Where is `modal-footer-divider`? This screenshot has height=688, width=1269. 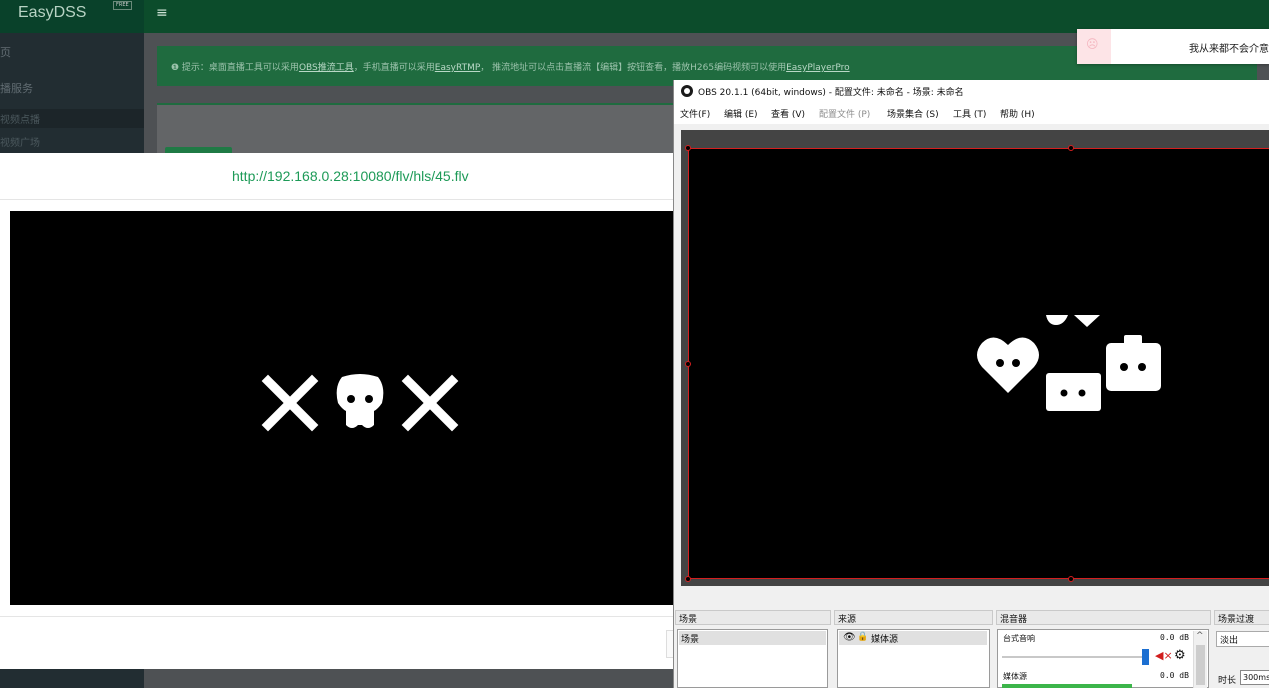 modal-footer-divider is located at coordinates (350, 616).